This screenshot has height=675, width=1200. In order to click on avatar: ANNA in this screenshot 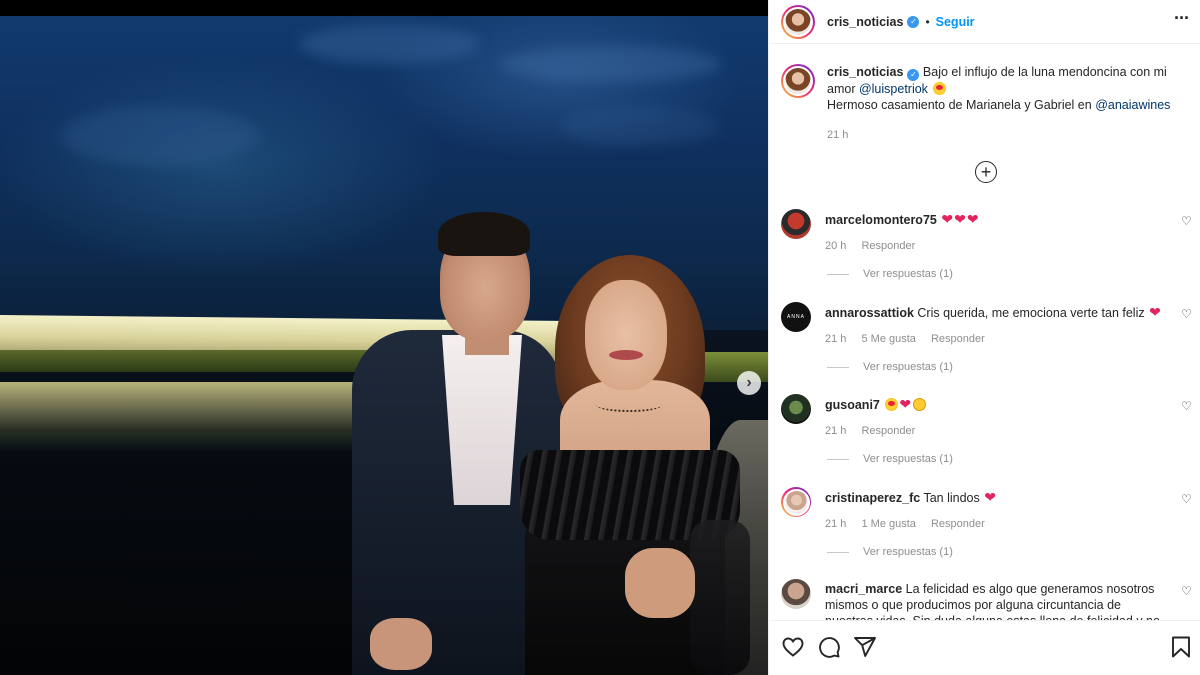, I will do `click(796, 317)`.